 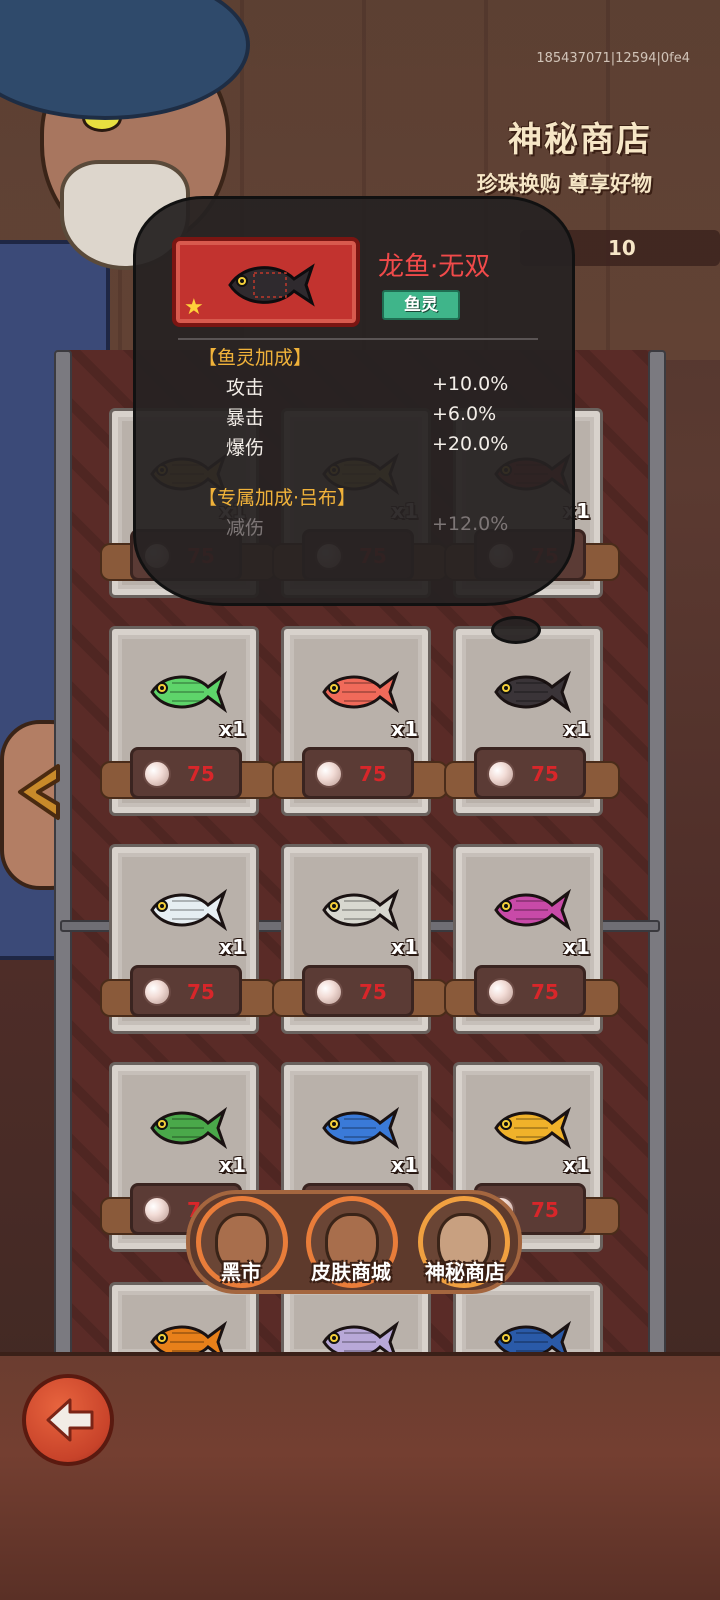 What do you see at coordinates (245, 448) in the screenshot?
I see `stat-label: 爆伤` at bounding box center [245, 448].